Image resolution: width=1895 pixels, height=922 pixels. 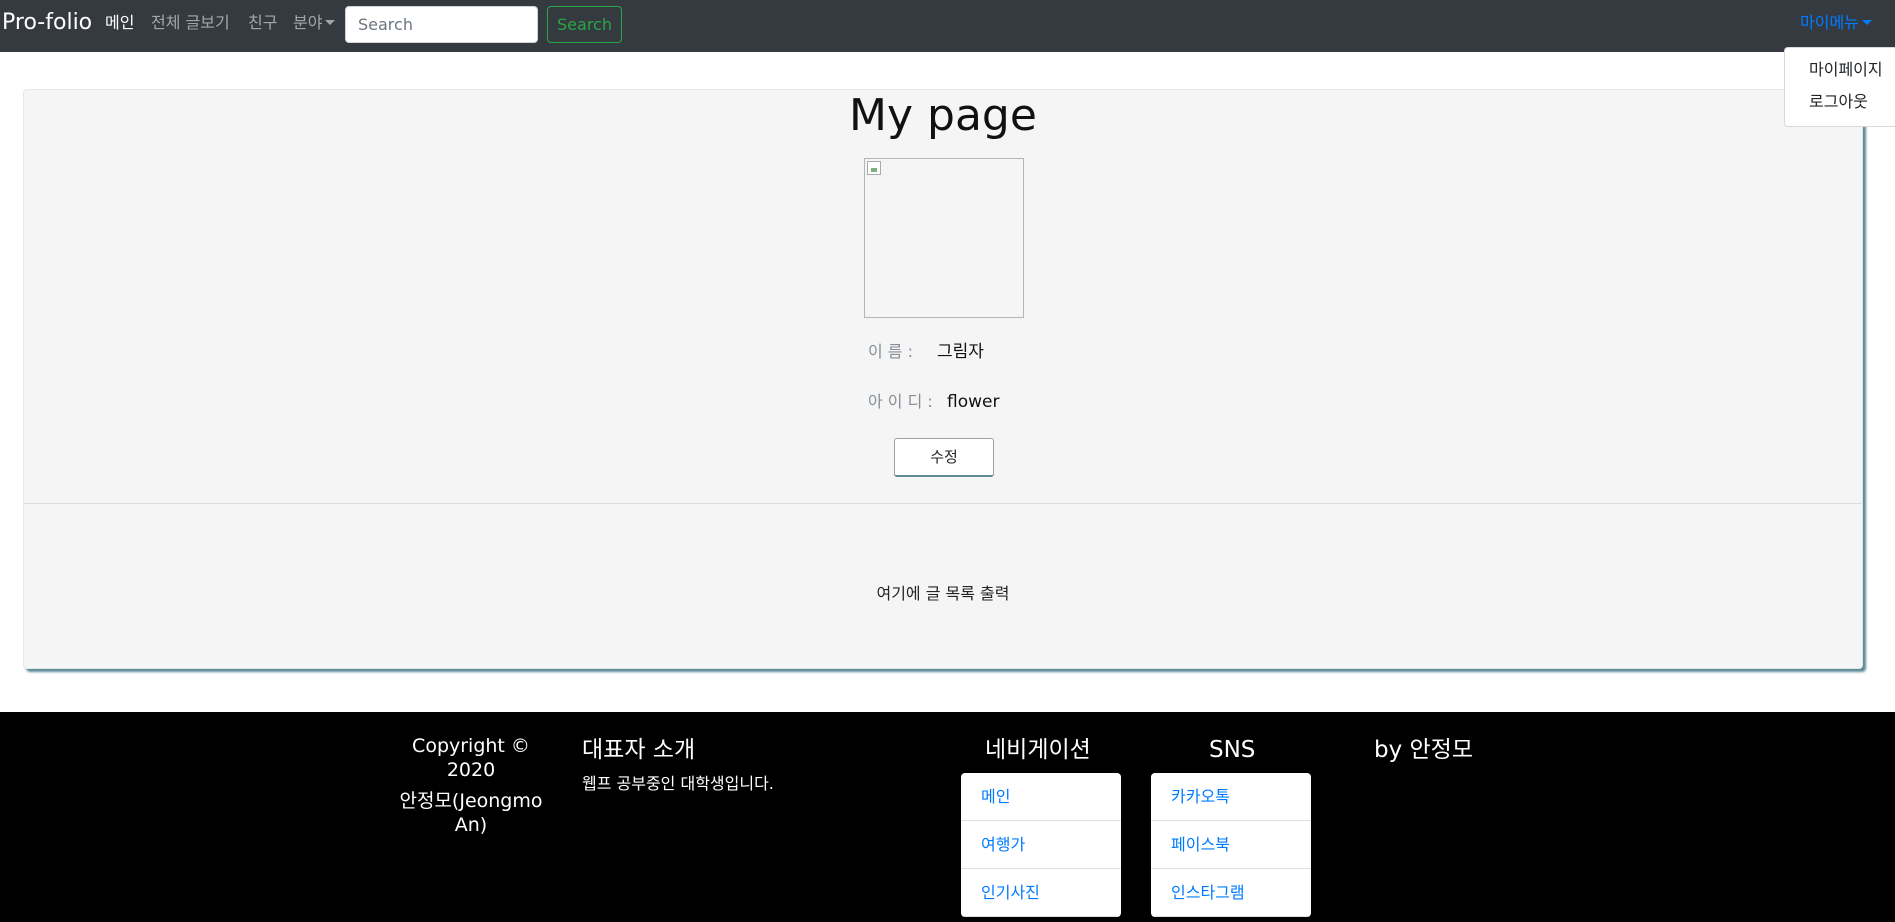 I want to click on profile-image, so click(x=944, y=238).